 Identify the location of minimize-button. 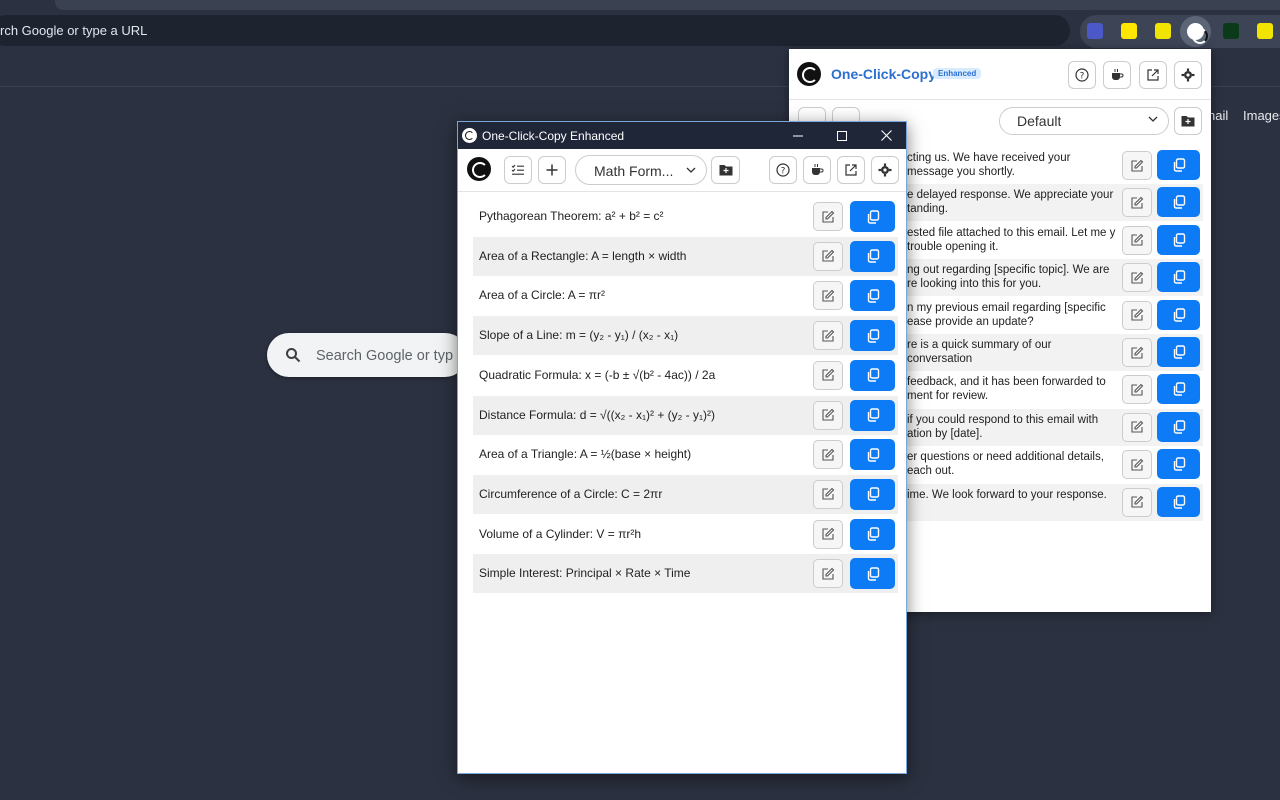
(798, 135).